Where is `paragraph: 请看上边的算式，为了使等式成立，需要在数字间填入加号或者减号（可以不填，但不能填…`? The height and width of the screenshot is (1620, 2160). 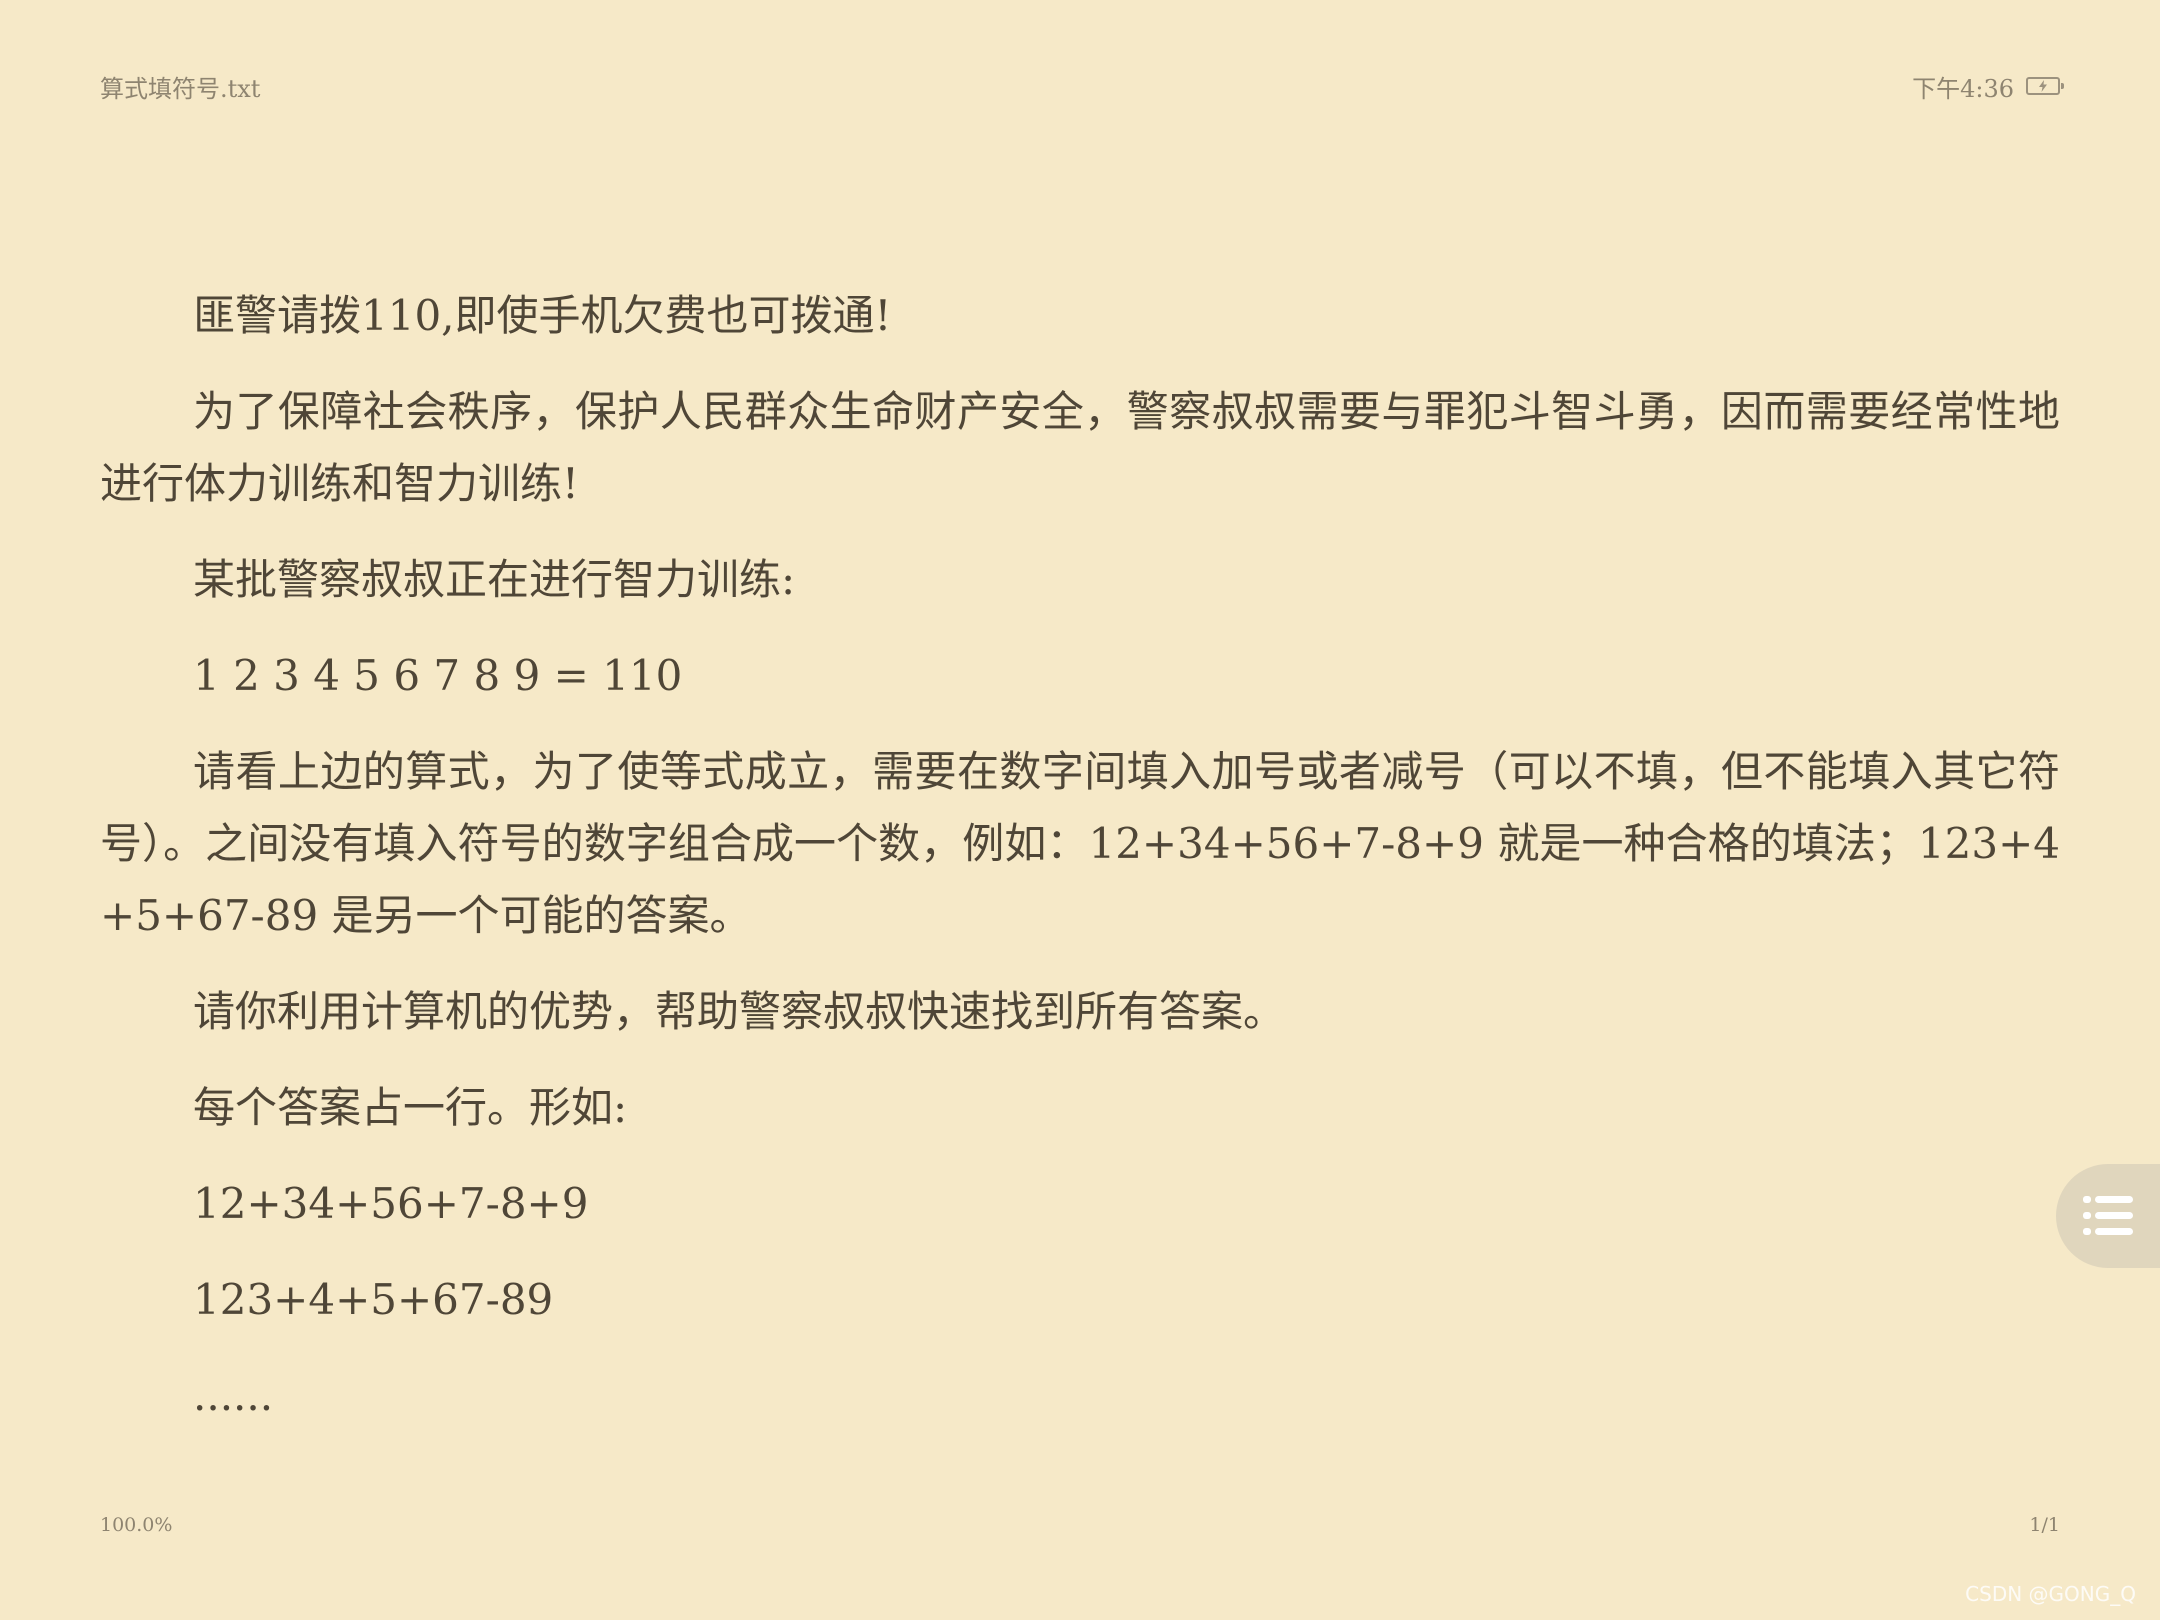
paragraph: 请看上边的算式，为了使等式成立，需要在数字间填入加号或者减号（可以不填，但不能填… is located at coordinates (1080, 843).